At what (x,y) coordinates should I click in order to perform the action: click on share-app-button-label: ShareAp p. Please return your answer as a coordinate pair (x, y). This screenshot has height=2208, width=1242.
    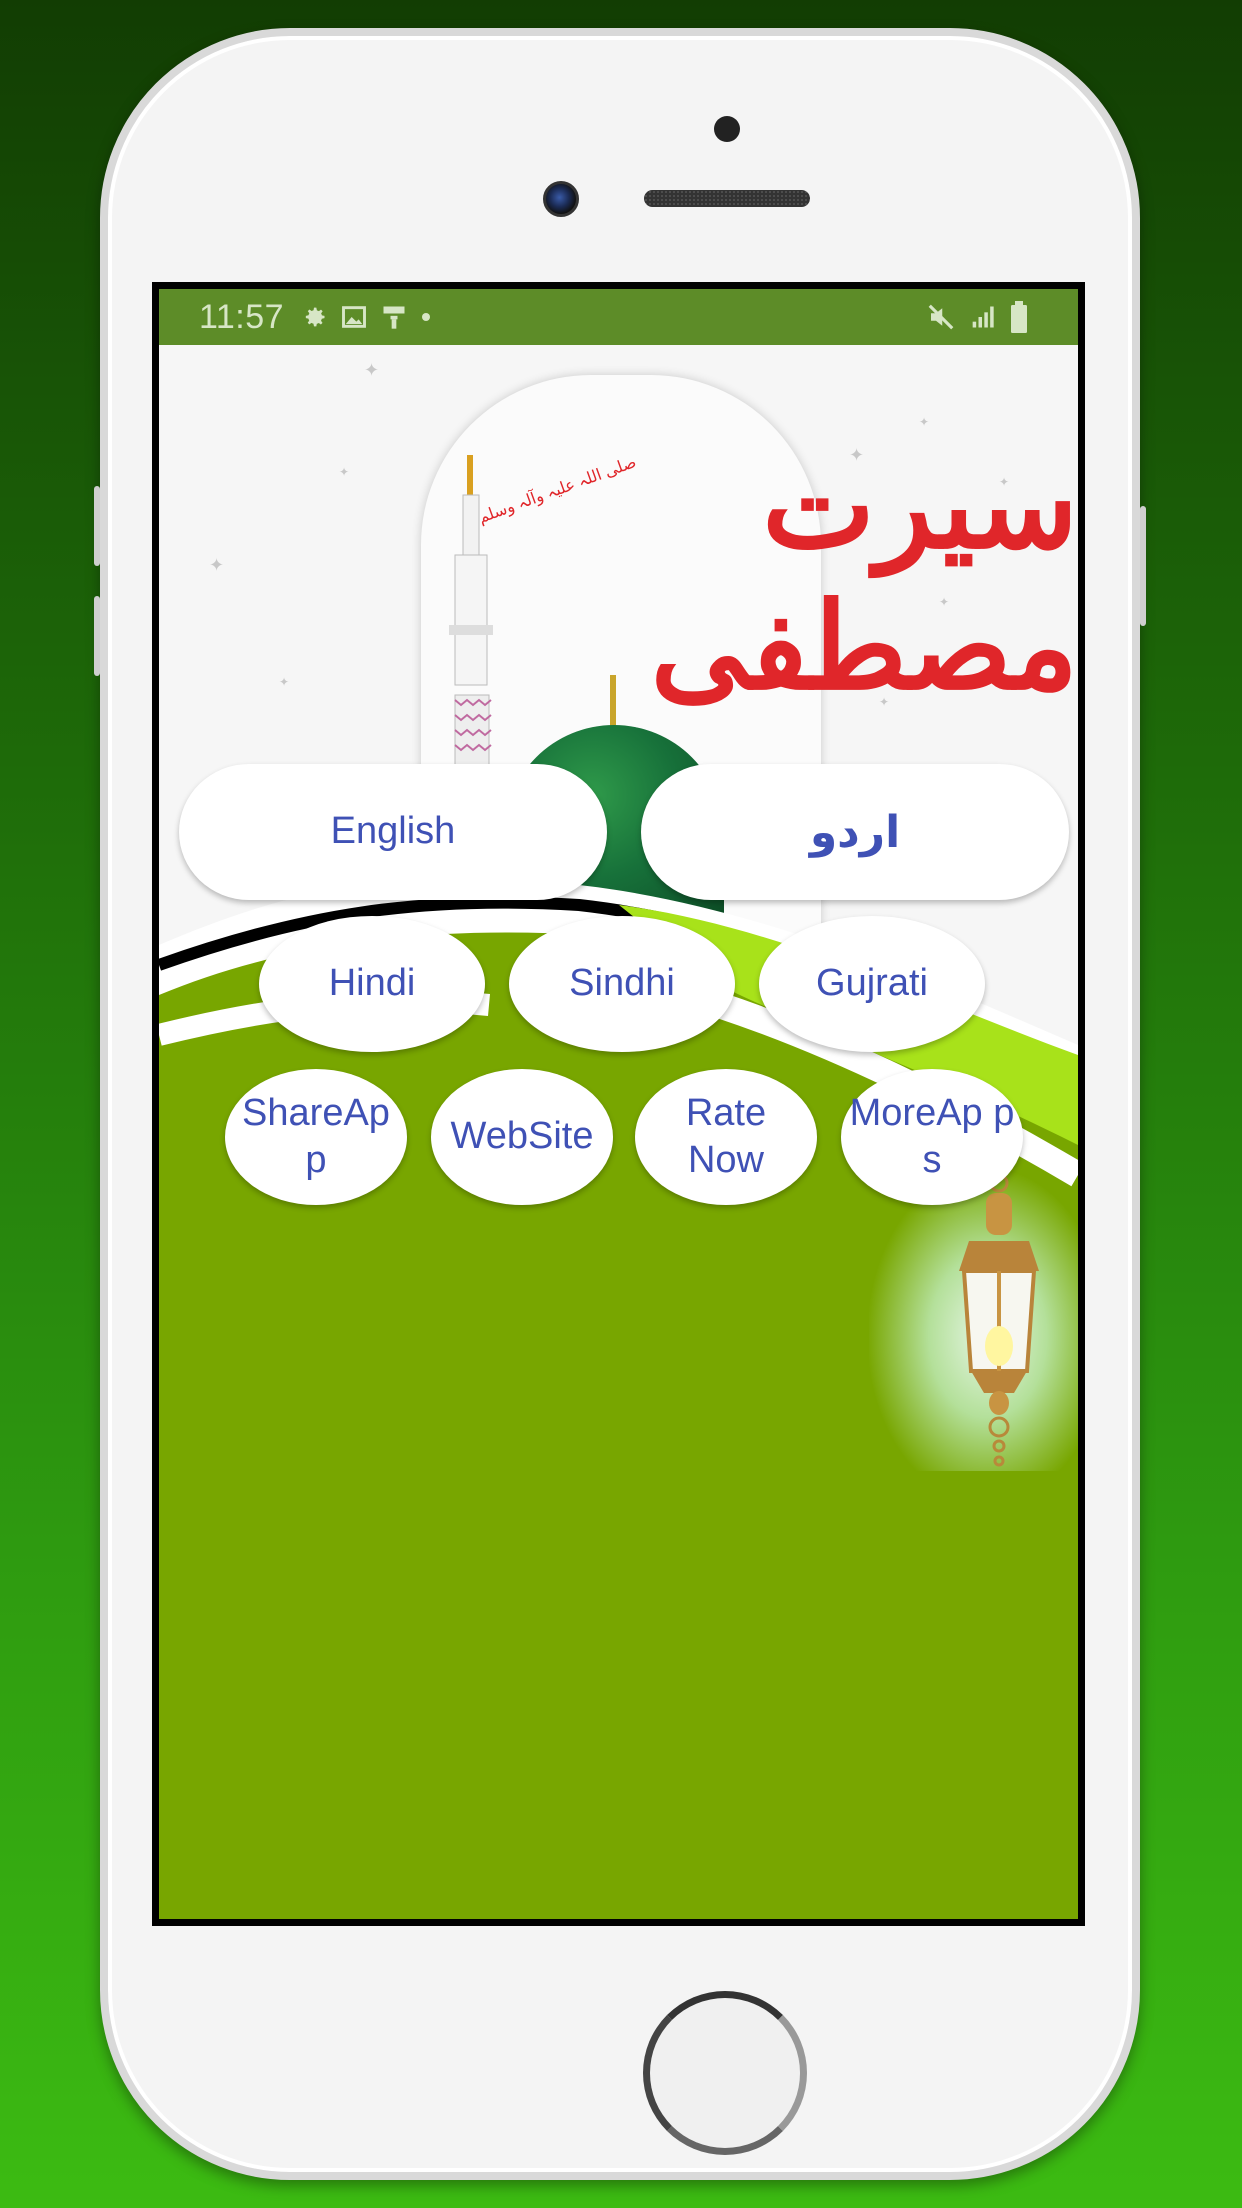
    Looking at the image, I should click on (316, 1136).